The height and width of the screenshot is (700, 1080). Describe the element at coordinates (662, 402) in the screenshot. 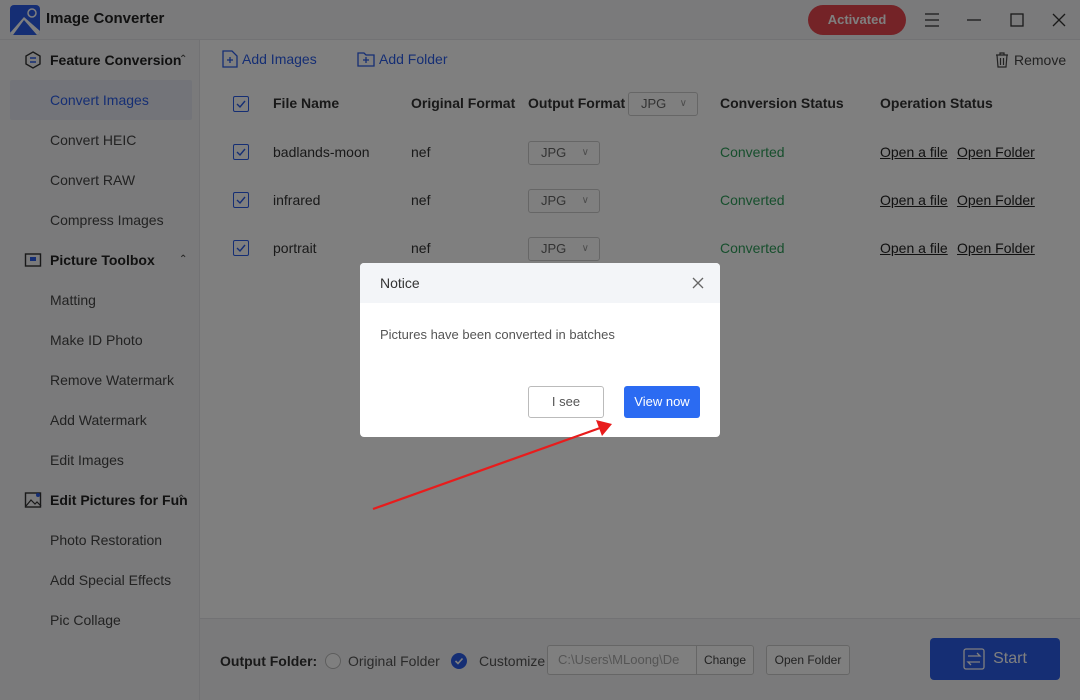

I see `view-now-button: View now` at that location.